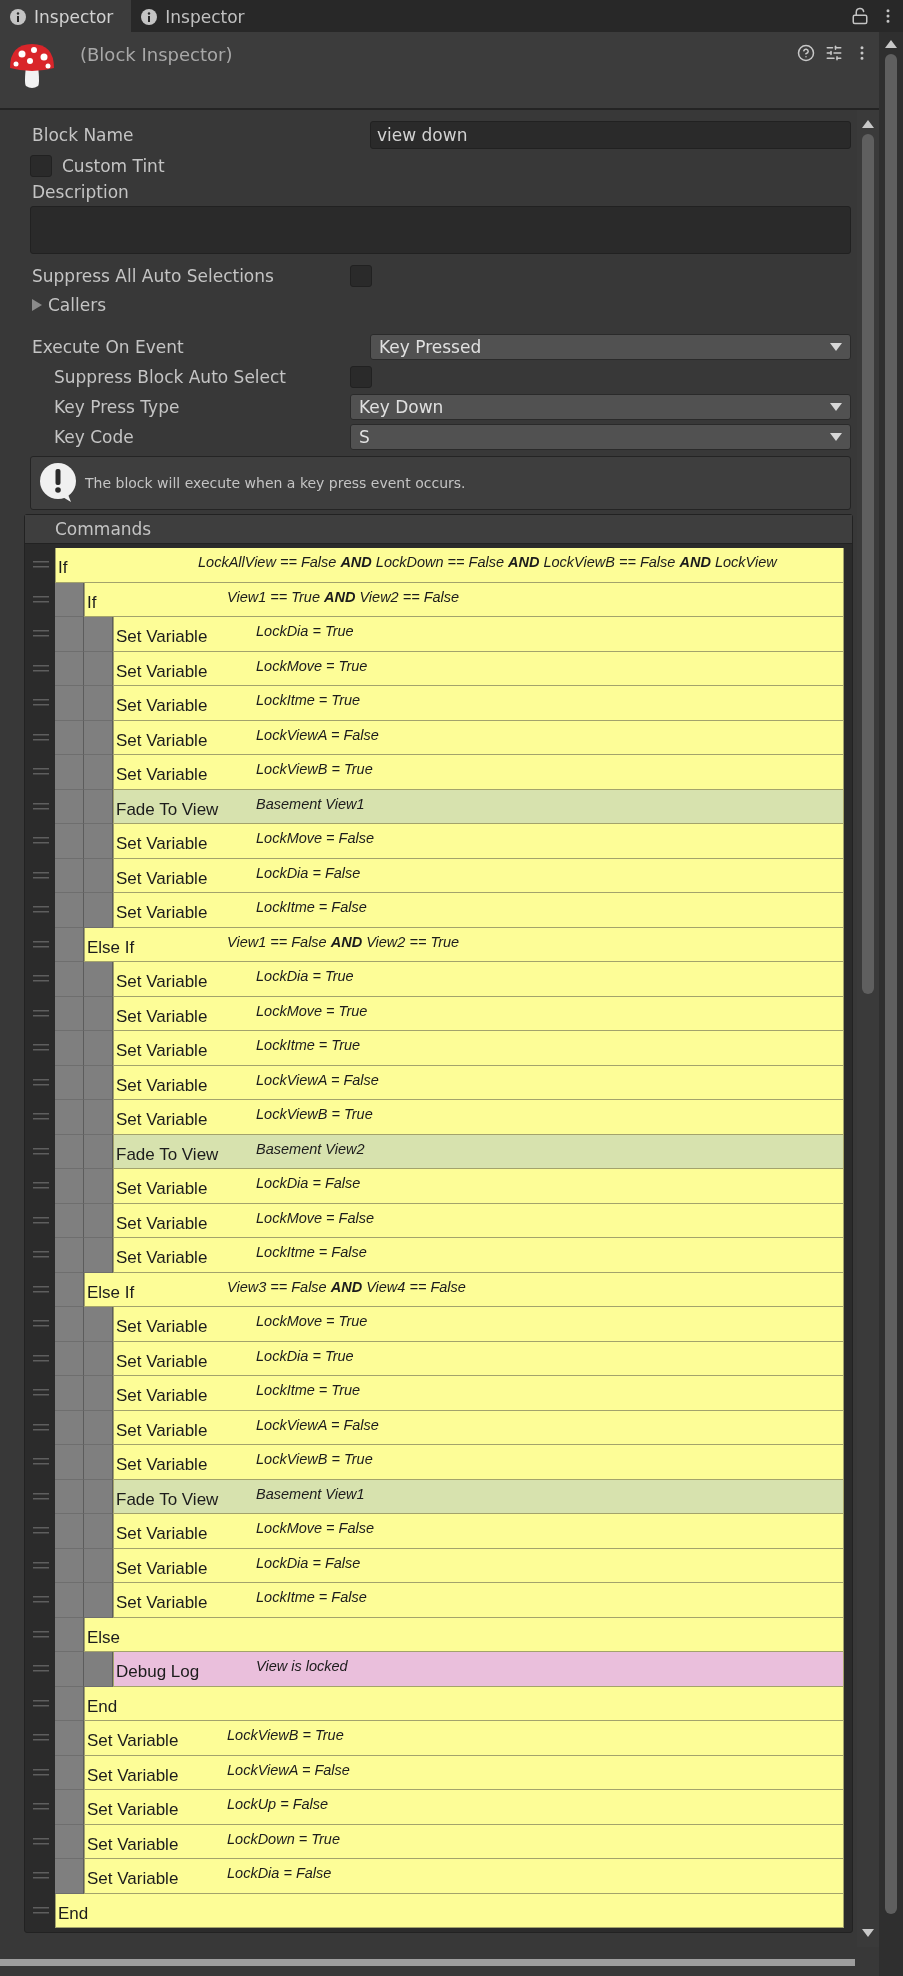  I want to click on command-item: Set Variable LockDown = True, so click(464, 1841).